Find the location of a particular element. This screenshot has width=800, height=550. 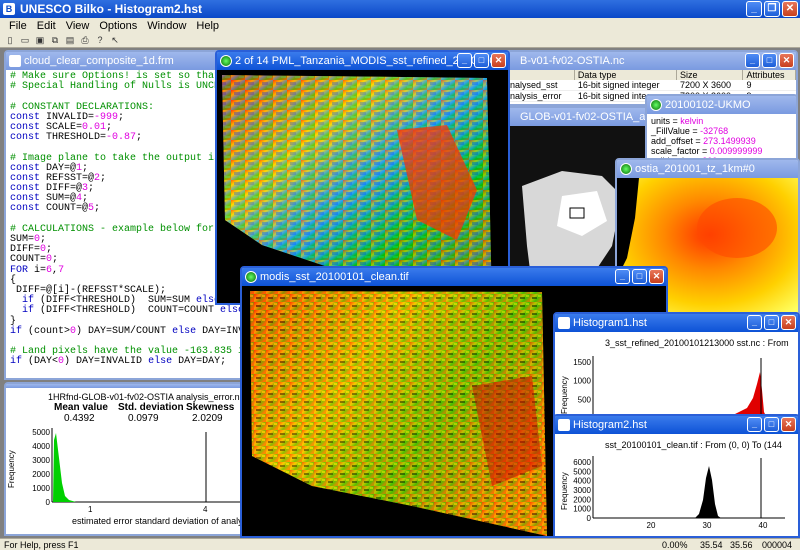

status-help-text: For Help, press F1 is located at coordinates (41, 545).